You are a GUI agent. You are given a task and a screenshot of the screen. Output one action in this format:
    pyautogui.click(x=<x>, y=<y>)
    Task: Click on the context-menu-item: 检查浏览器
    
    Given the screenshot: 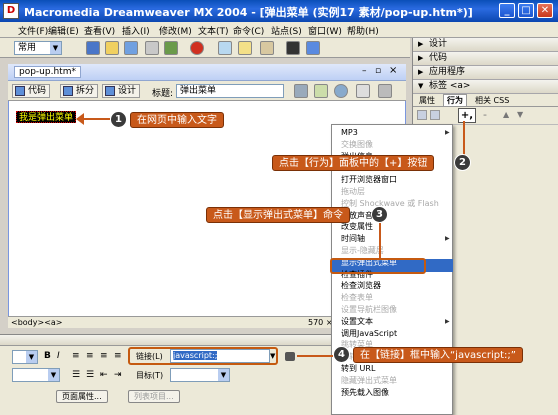 What is the action you would take?
    pyautogui.click(x=361, y=285)
    